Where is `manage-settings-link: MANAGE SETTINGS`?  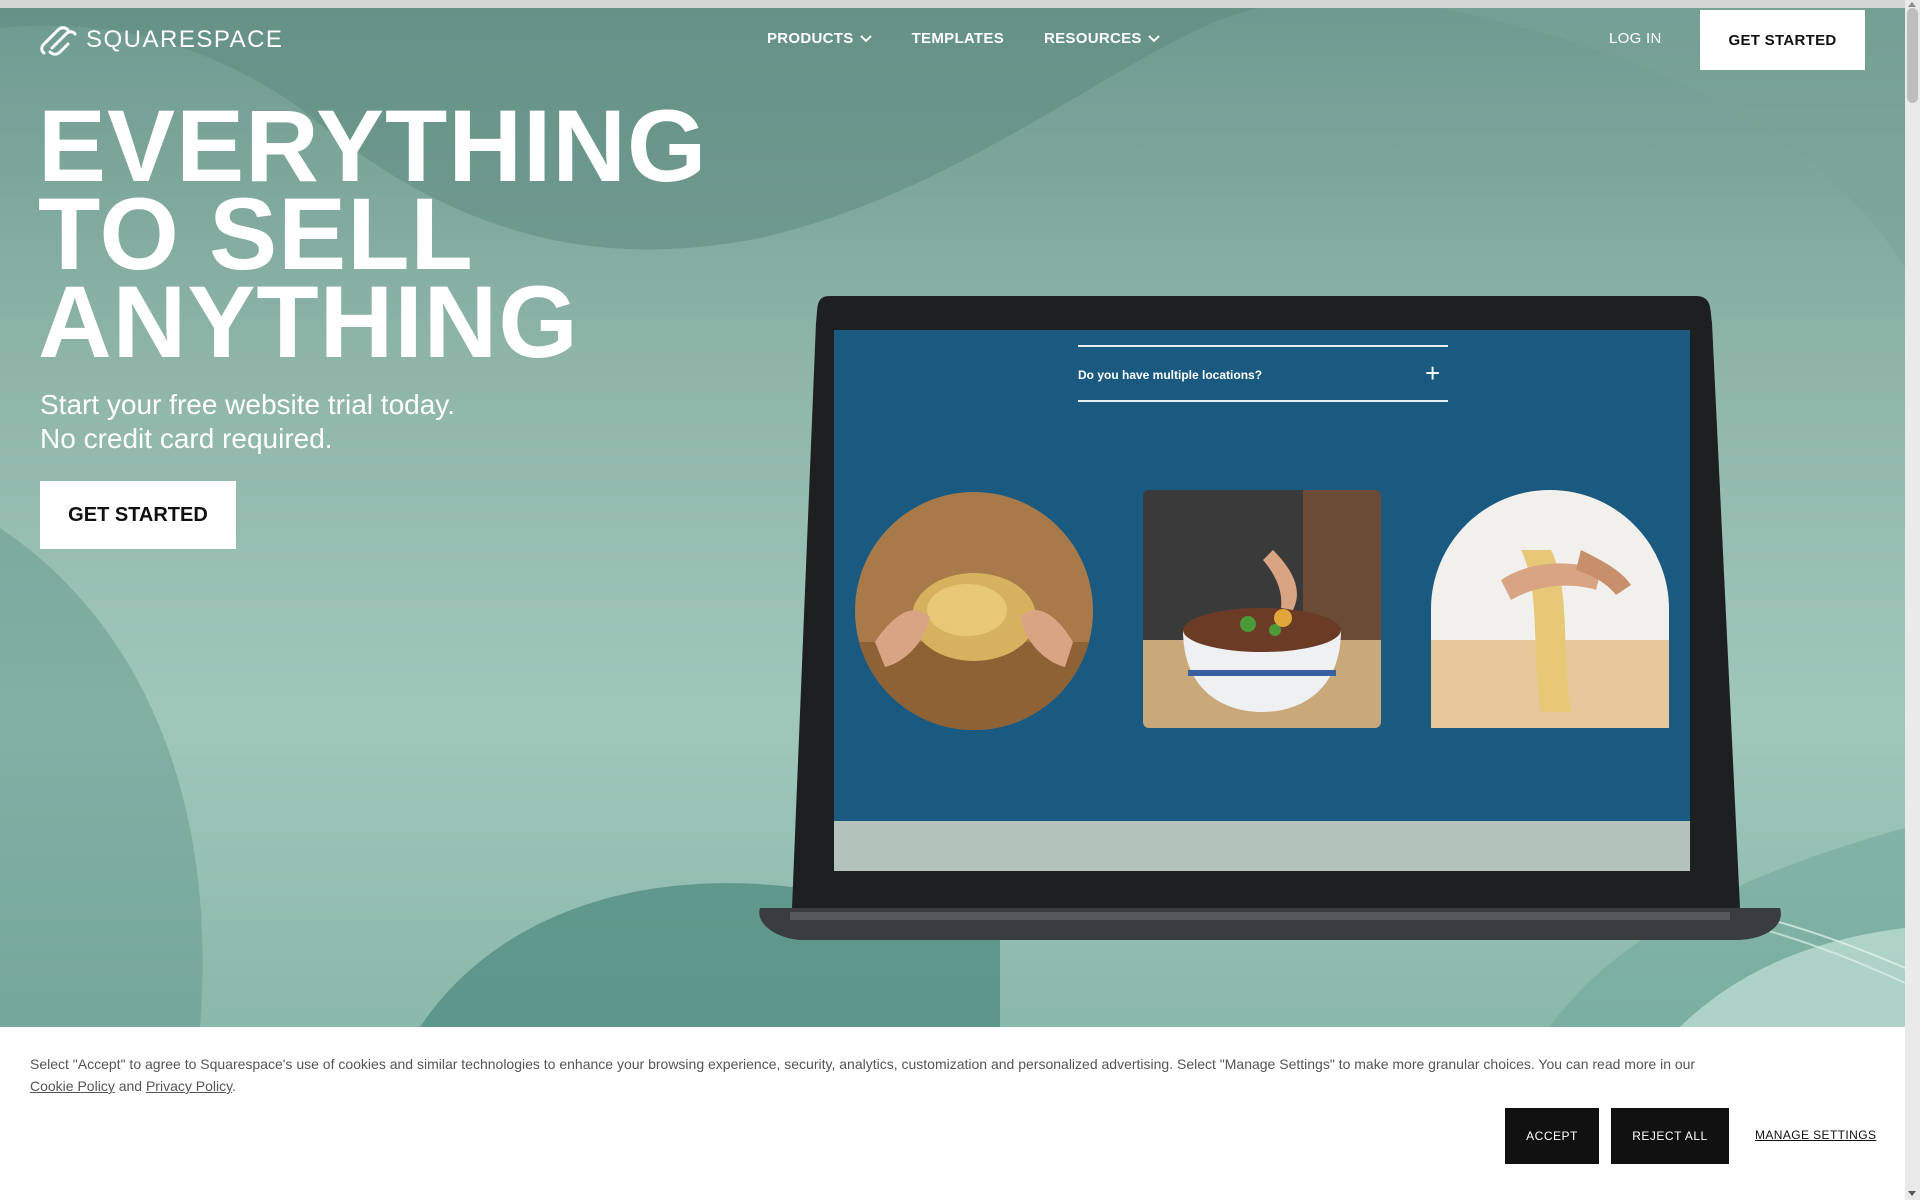 manage-settings-link: MANAGE SETTINGS is located at coordinates (1815, 1135).